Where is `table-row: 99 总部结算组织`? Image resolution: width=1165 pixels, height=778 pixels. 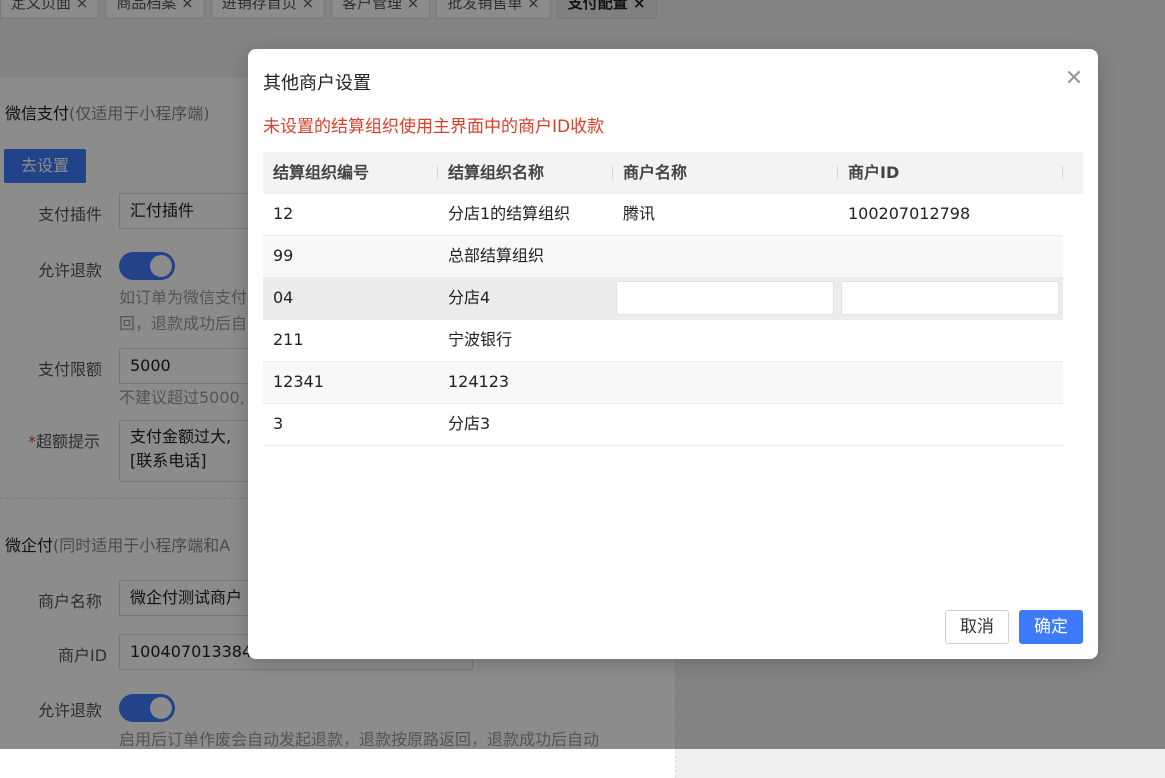
table-row: 99 总部结算组织 is located at coordinates (663, 257).